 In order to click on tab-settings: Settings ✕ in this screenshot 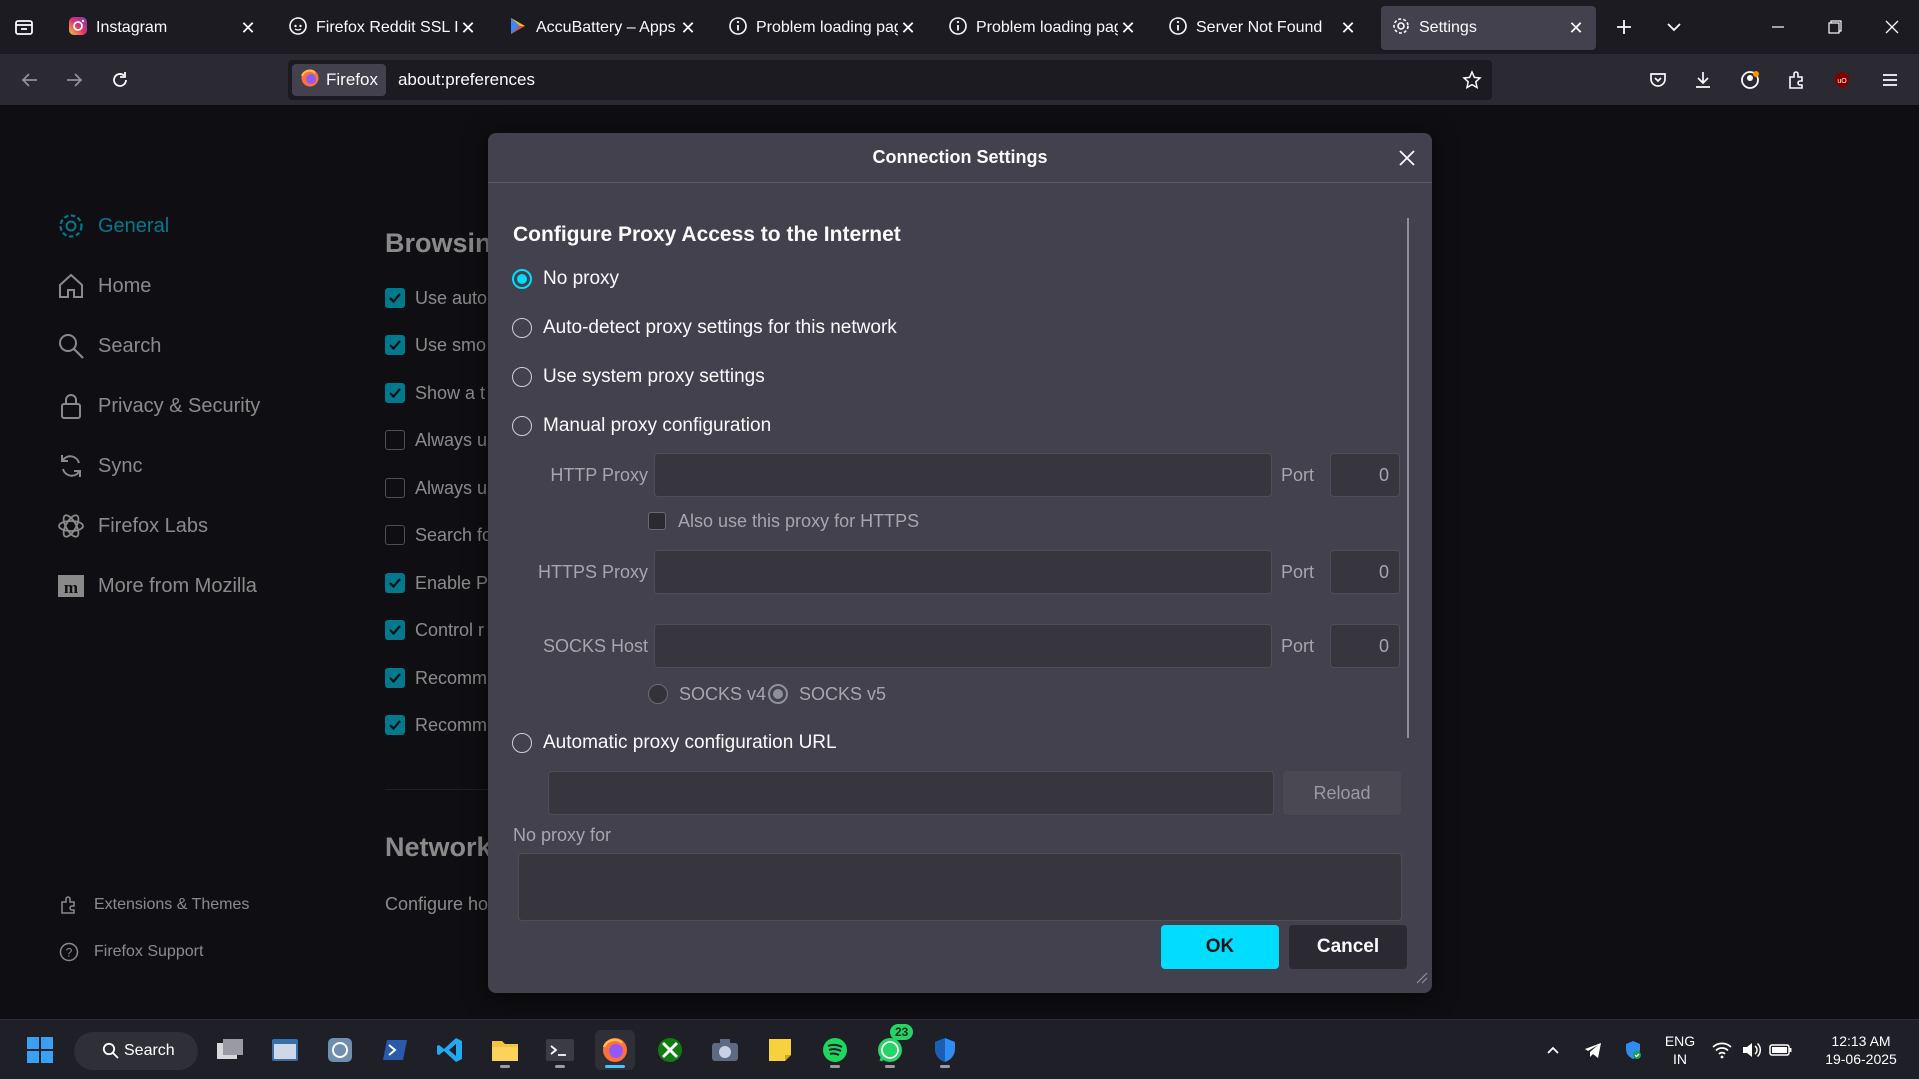, I will do `click(1488, 28)`.